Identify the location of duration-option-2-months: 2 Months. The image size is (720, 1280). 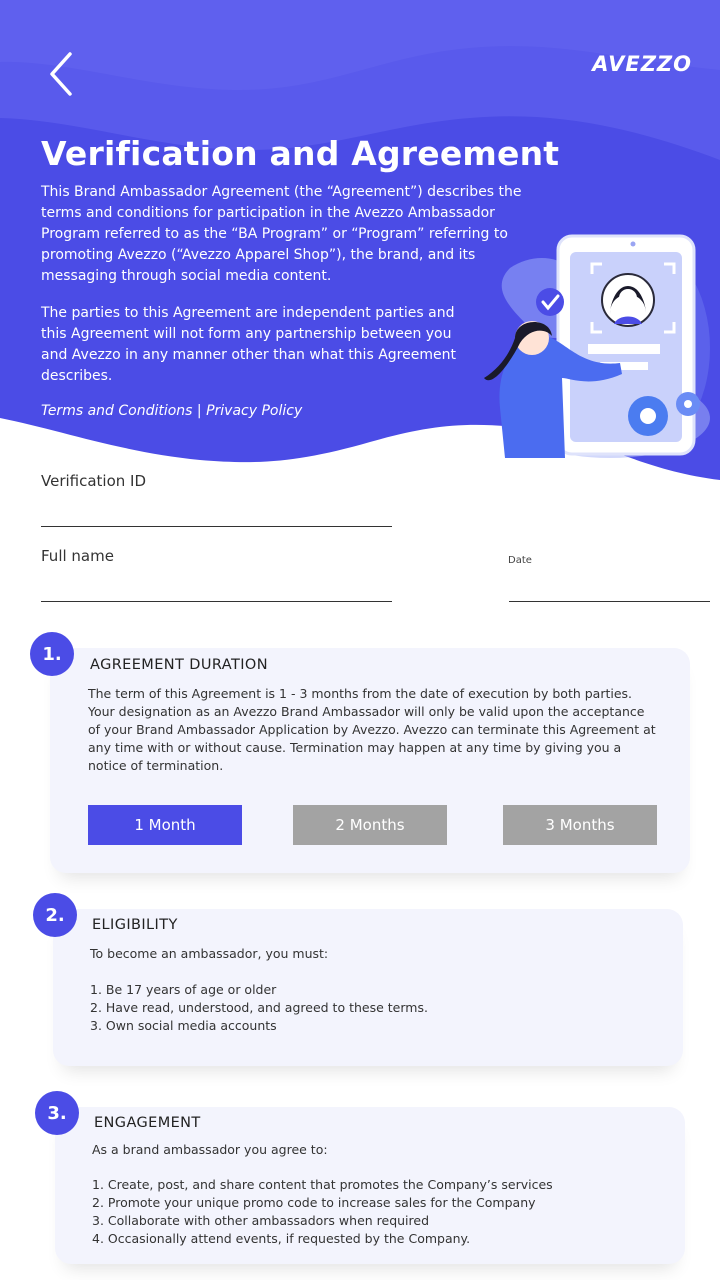
(370, 825).